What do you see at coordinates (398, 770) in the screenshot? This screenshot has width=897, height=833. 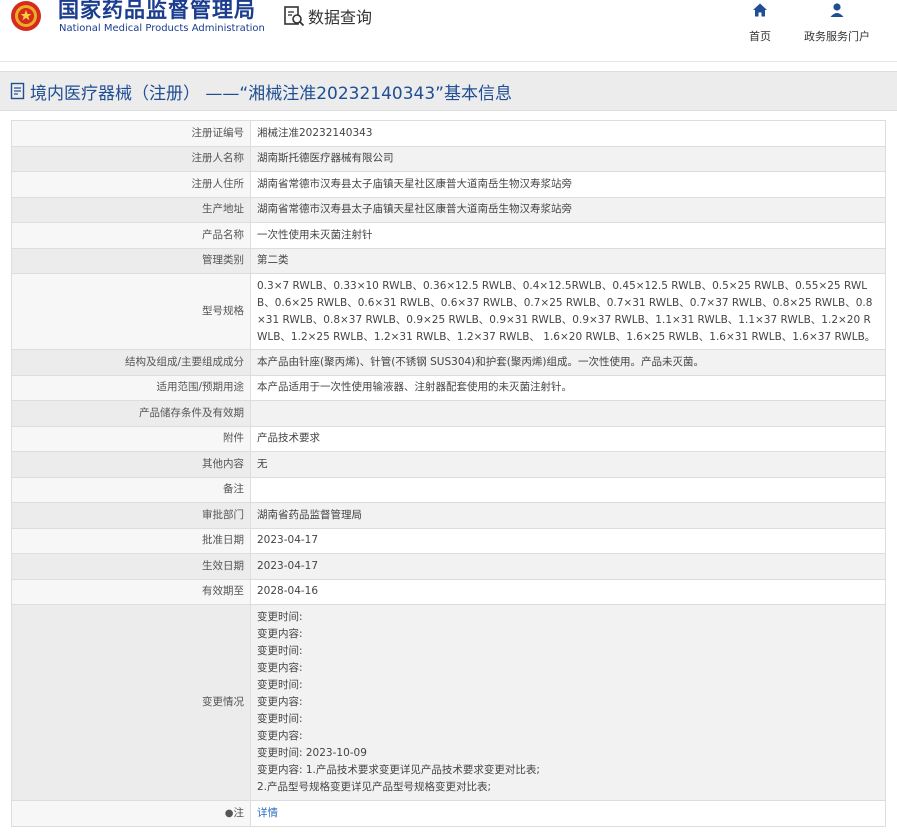 I see `change-line: 变更内容: 1.产品技术要求变更详见产品技术要求变更对比表;` at bounding box center [398, 770].